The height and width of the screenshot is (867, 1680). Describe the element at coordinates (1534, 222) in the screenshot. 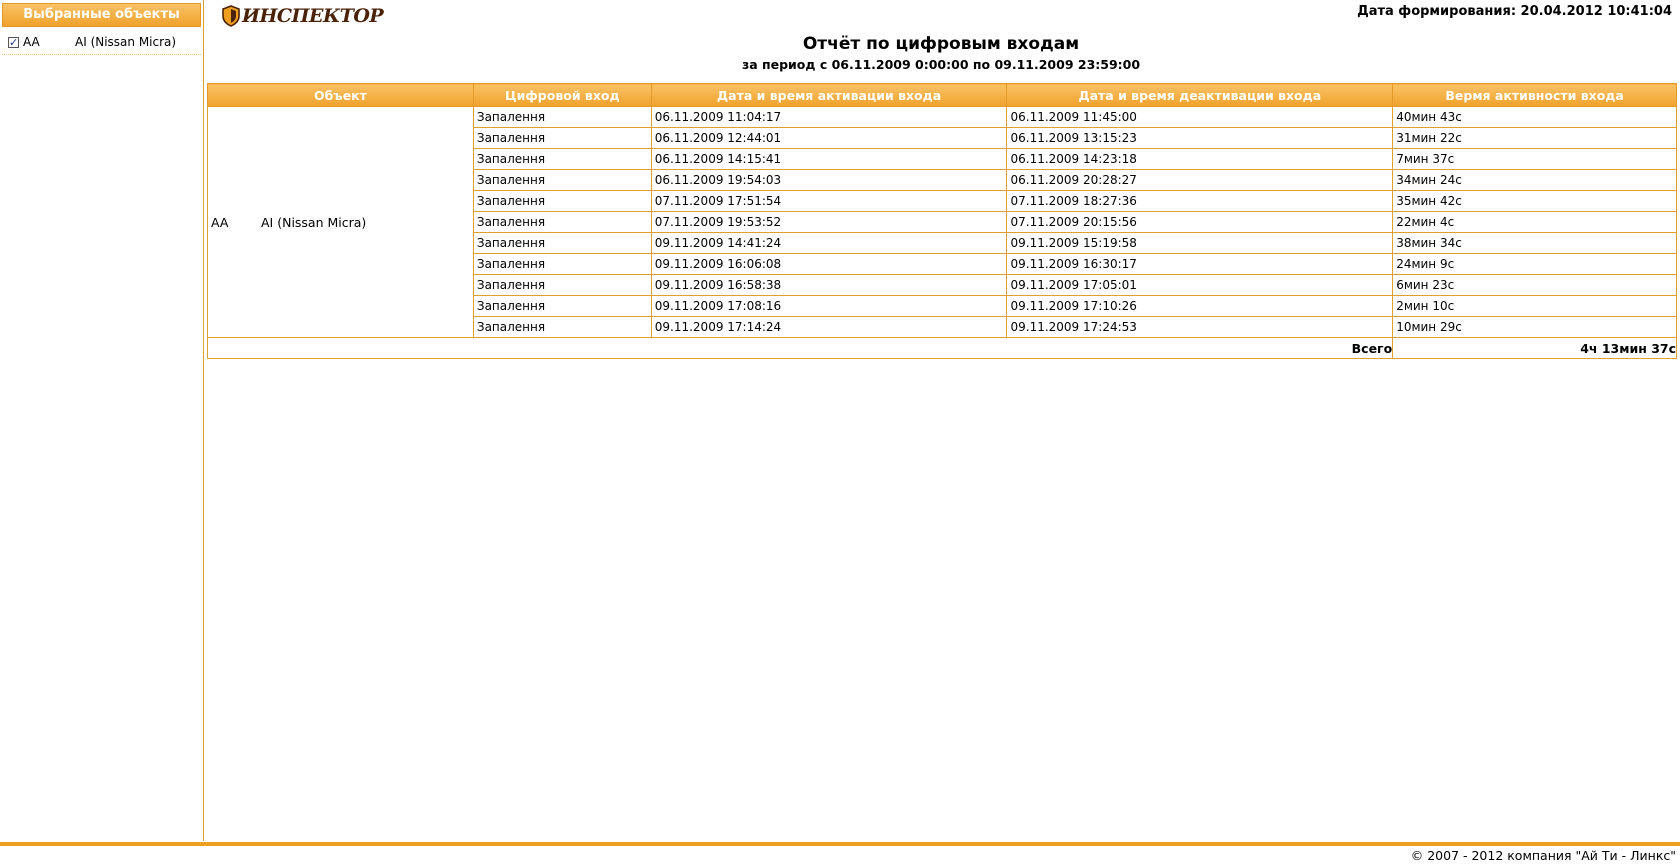

I see `cell-duration: 22мин 4с` at that location.